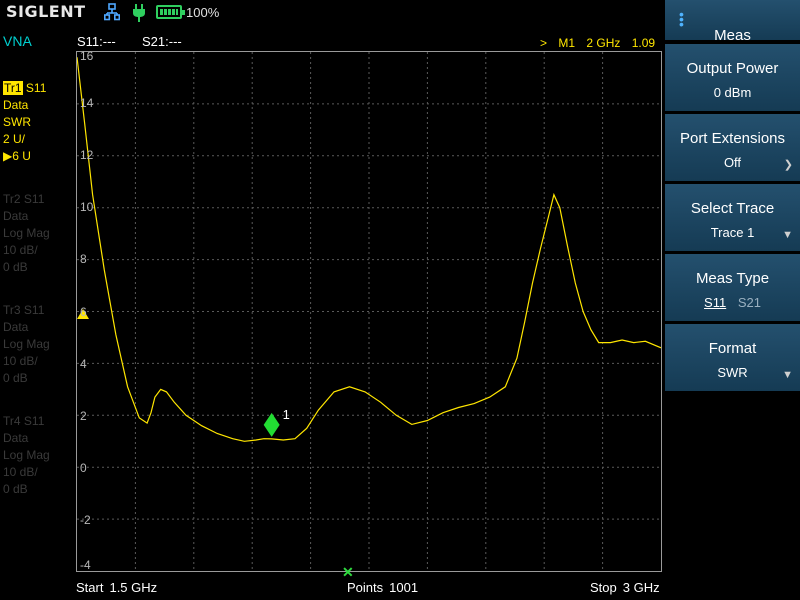 This screenshot has height=600, width=800. I want to click on y-tick-label: 6, so click(83, 311).